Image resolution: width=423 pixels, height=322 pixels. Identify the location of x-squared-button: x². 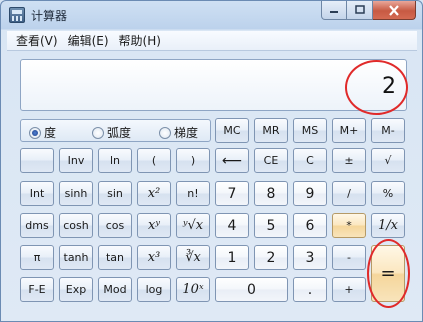
(154, 193).